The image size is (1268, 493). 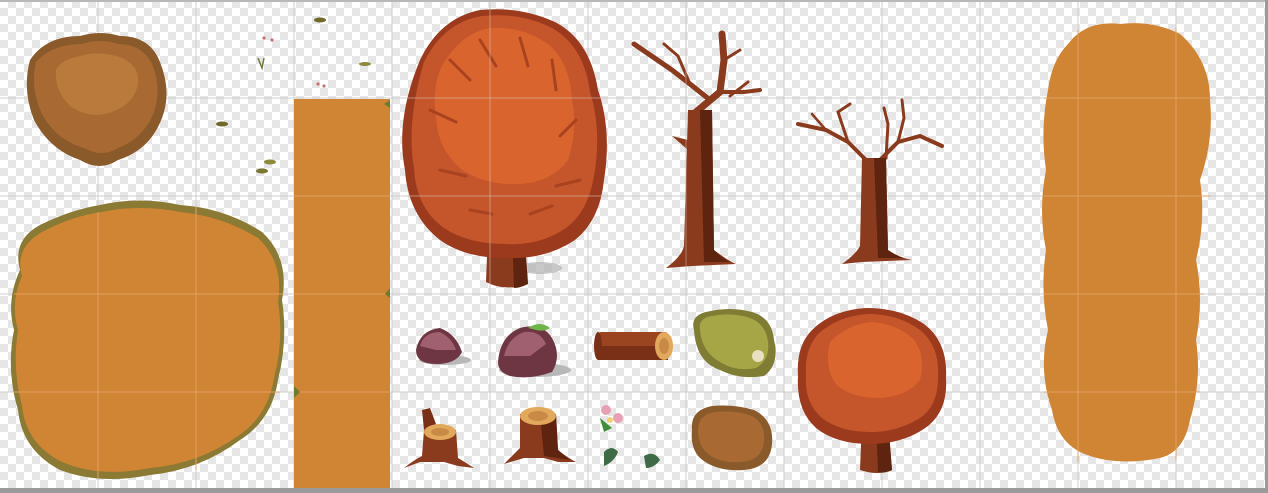 I want to click on canvas-border-top, so click(x=634, y=1).